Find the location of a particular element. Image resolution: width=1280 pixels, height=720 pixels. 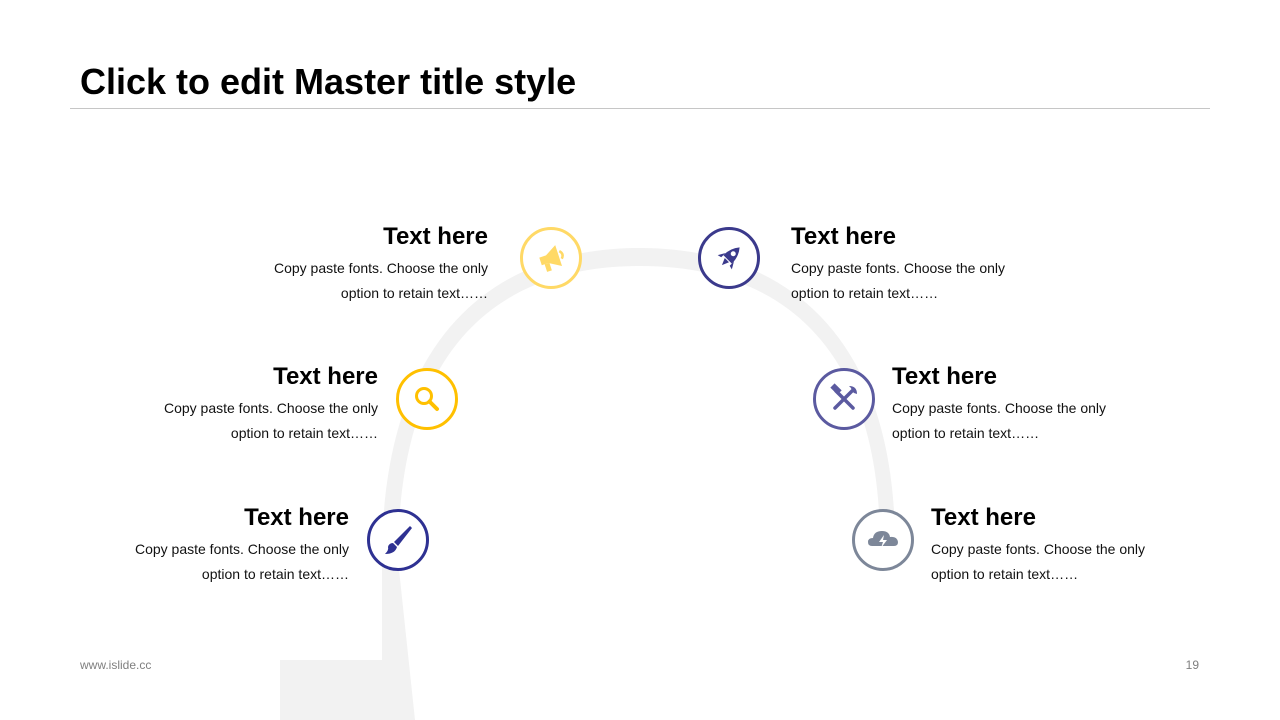

node-rocket is located at coordinates (729, 258).